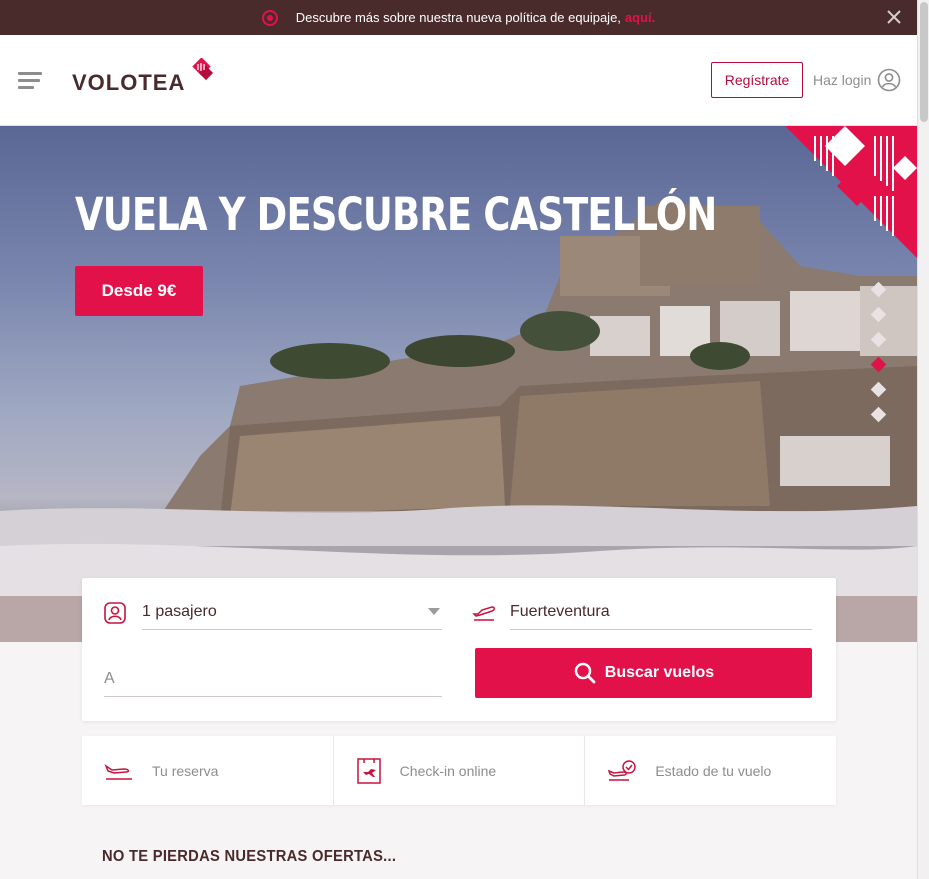  What do you see at coordinates (203, 69) in the screenshot?
I see `logo-mark-icon` at bounding box center [203, 69].